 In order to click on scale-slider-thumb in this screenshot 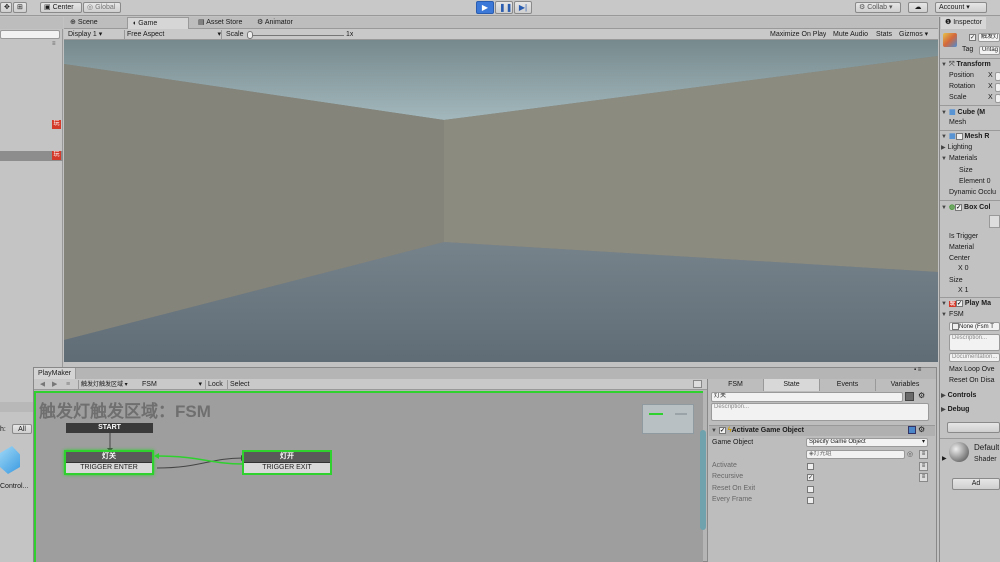, I will do `click(250, 35)`.